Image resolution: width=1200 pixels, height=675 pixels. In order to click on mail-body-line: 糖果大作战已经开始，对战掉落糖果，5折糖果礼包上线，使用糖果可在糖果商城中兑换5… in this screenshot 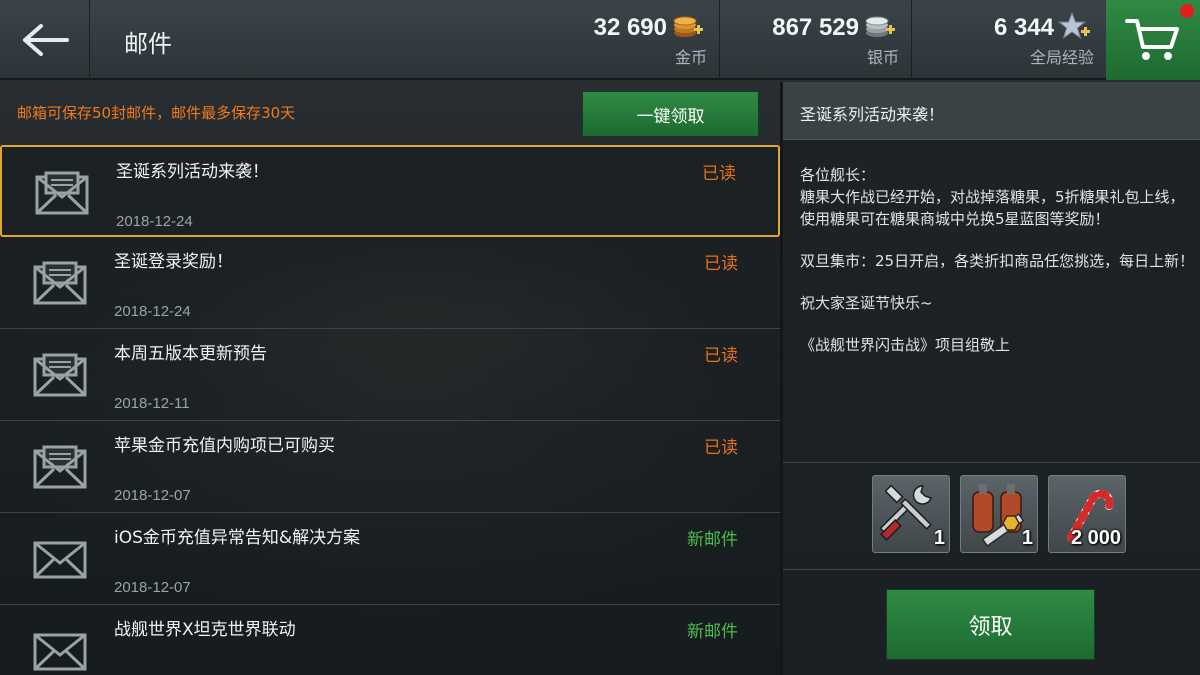, I will do `click(992, 208)`.